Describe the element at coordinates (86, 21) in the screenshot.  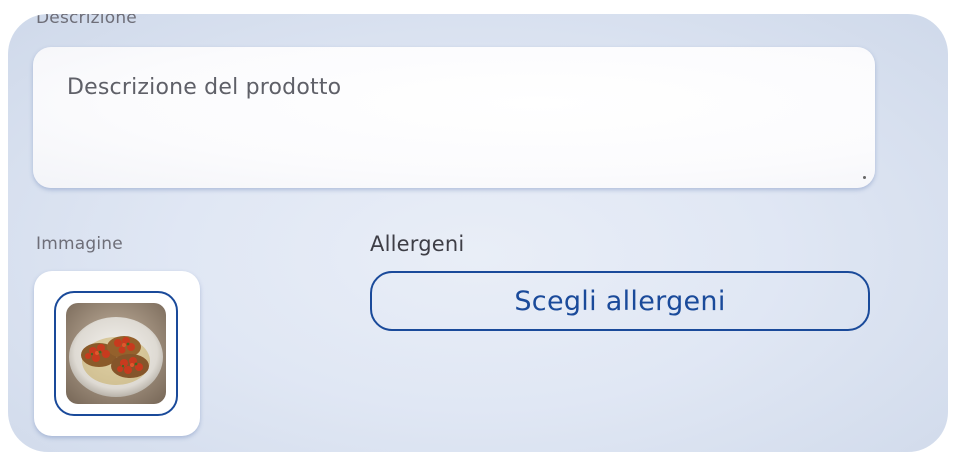
I see `description-label: Descrizione` at that location.